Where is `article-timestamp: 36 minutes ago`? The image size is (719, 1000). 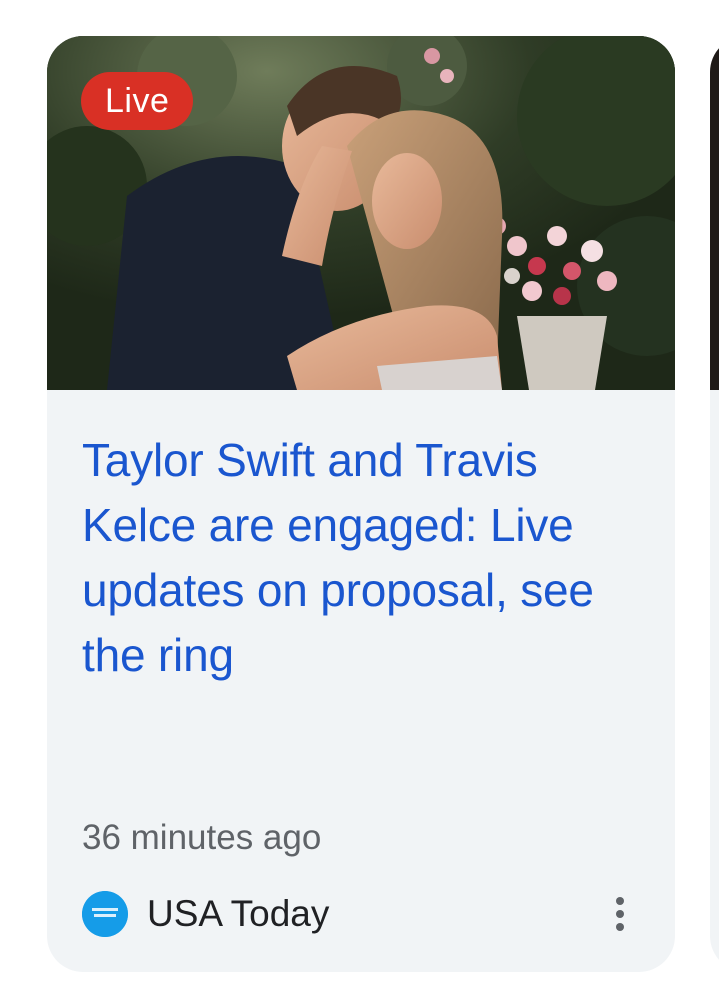
article-timestamp: 36 minutes ago is located at coordinates (202, 837).